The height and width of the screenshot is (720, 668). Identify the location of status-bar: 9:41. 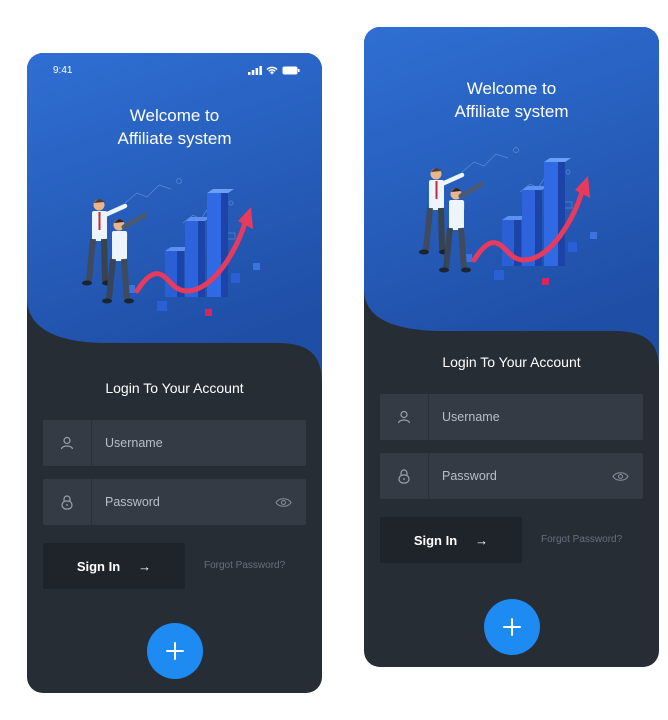
(176, 70).